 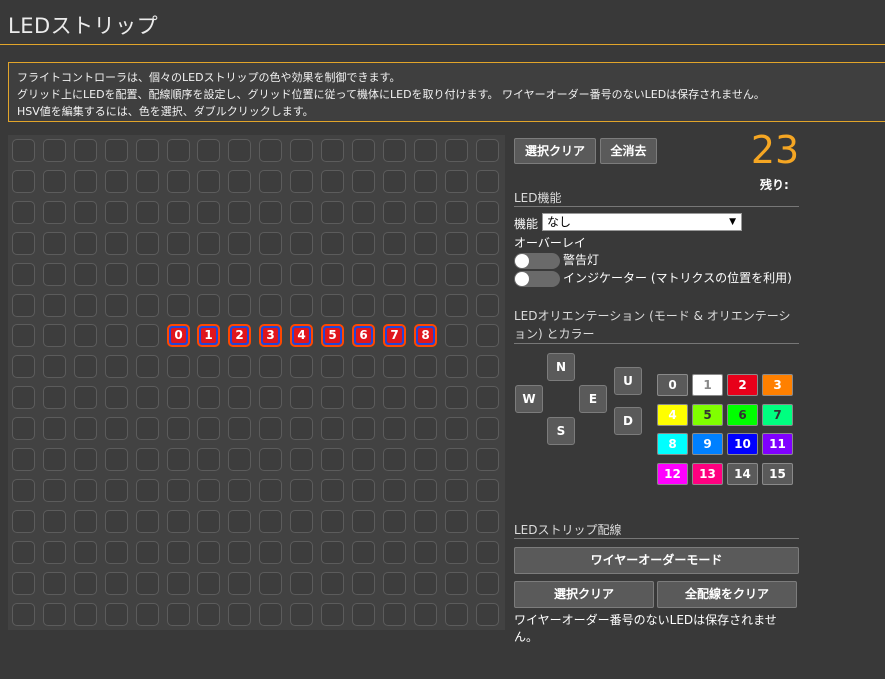 What do you see at coordinates (707, 474) in the screenshot?
I see `color-swatch-13: 13` at bounding box center [707, 474].